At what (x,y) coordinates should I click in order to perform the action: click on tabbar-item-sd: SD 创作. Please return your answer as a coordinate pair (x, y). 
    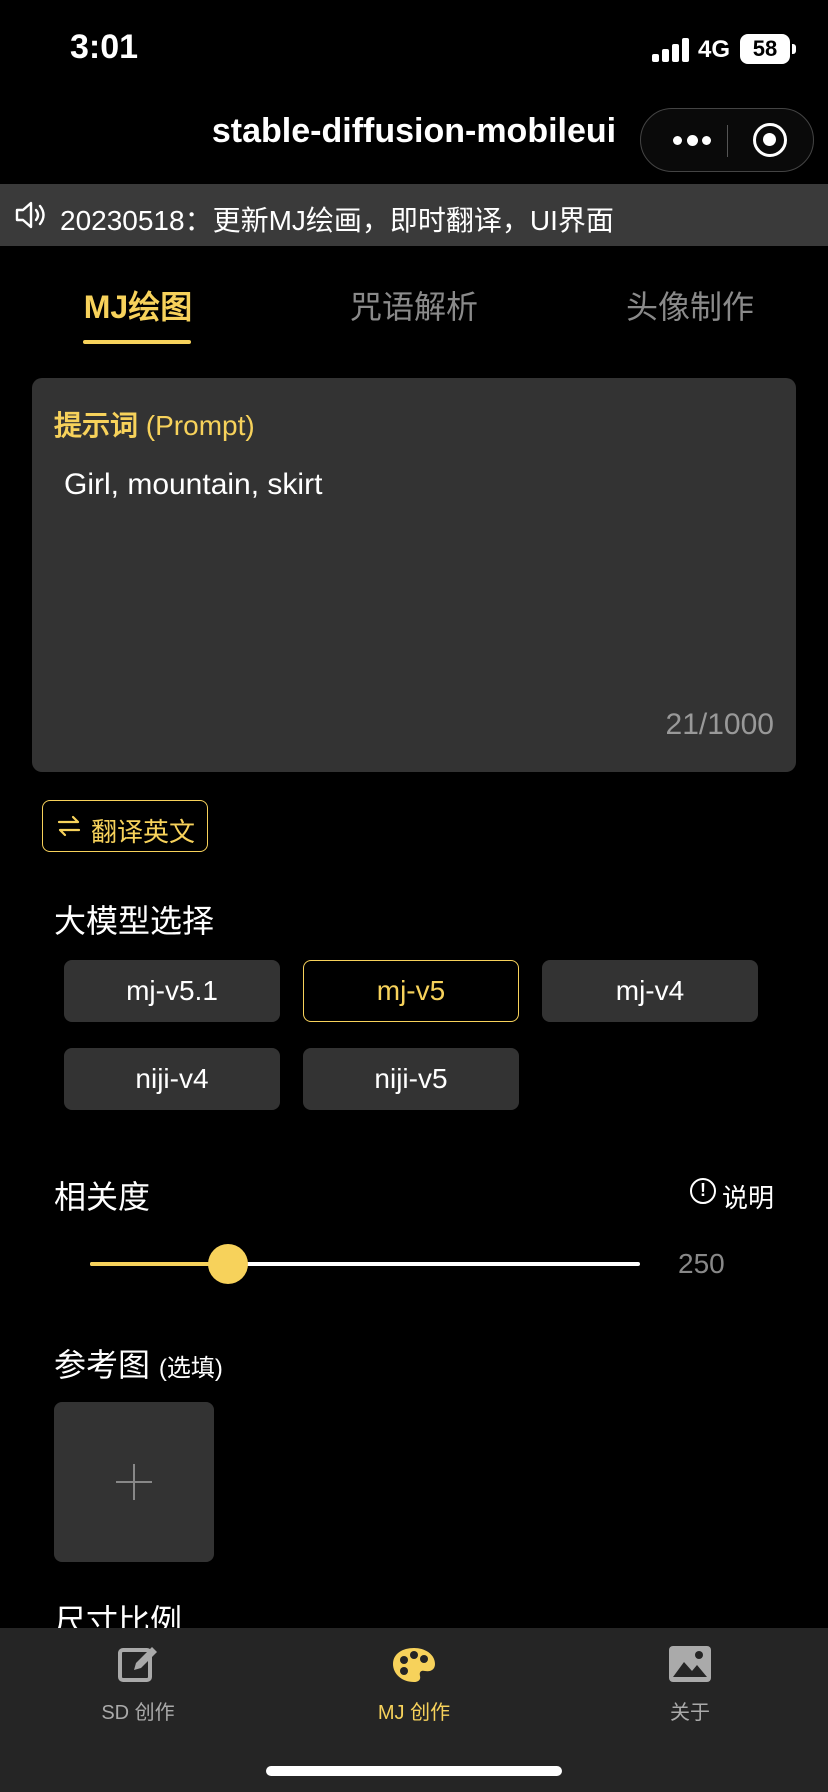
    Looking at the image, I should click on (138, 1682).